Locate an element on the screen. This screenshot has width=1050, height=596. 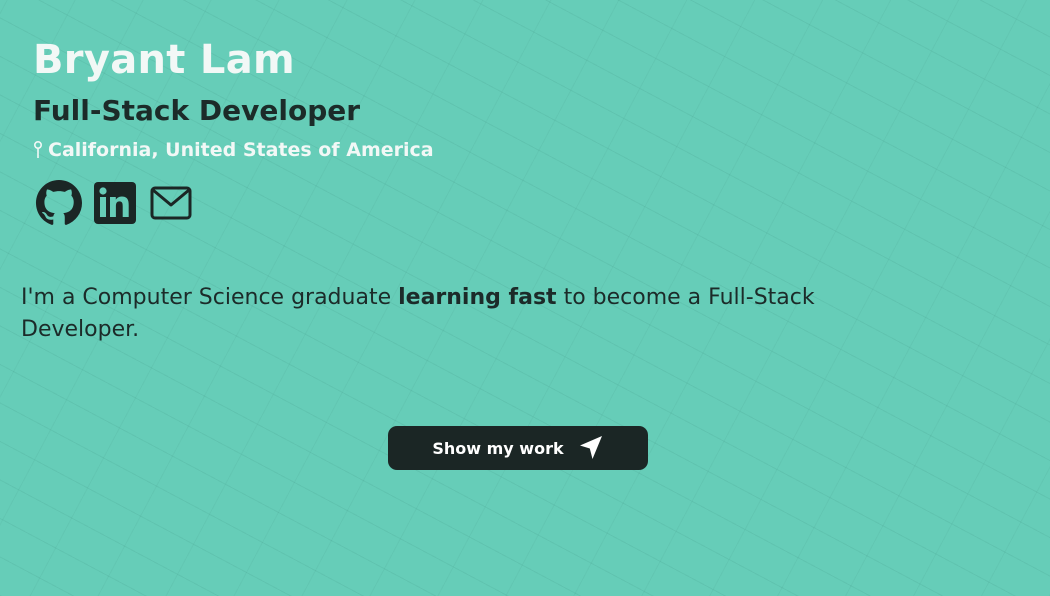
location-pin-icon is located at coordinates (38, 150).